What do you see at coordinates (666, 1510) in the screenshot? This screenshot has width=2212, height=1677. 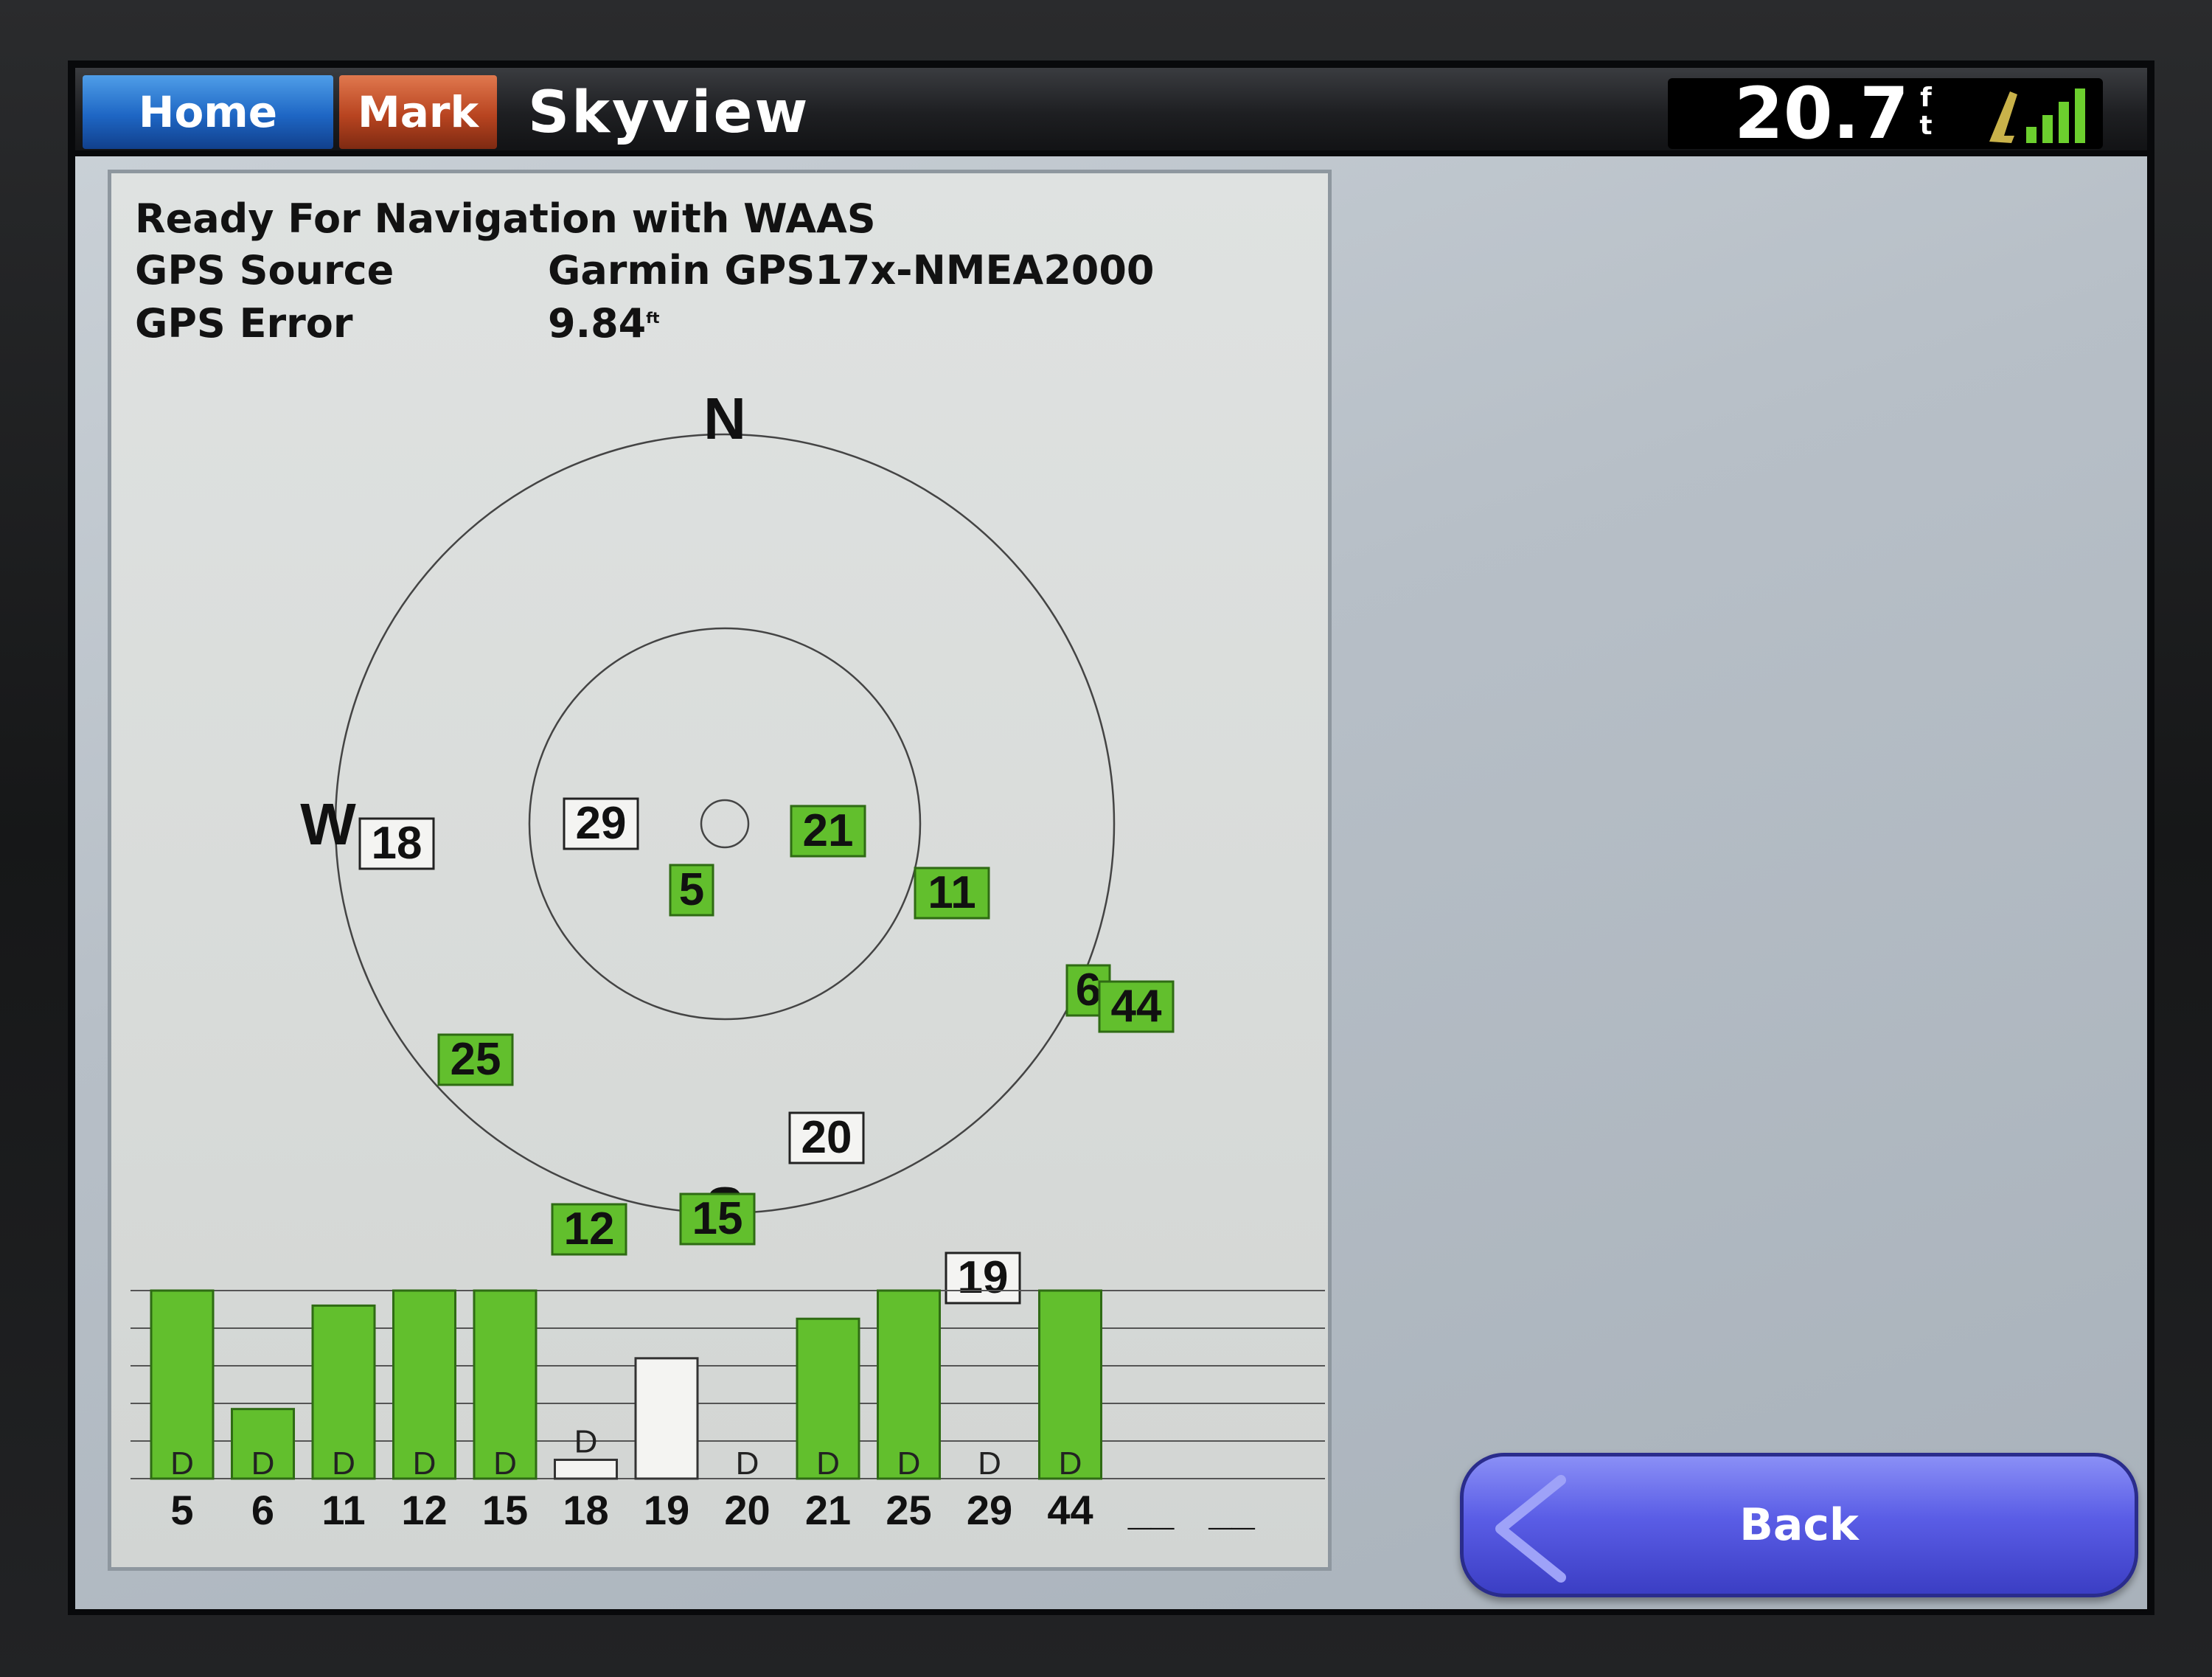 I see `satellite-label-19: 19` at bounding box center [666, 1510].